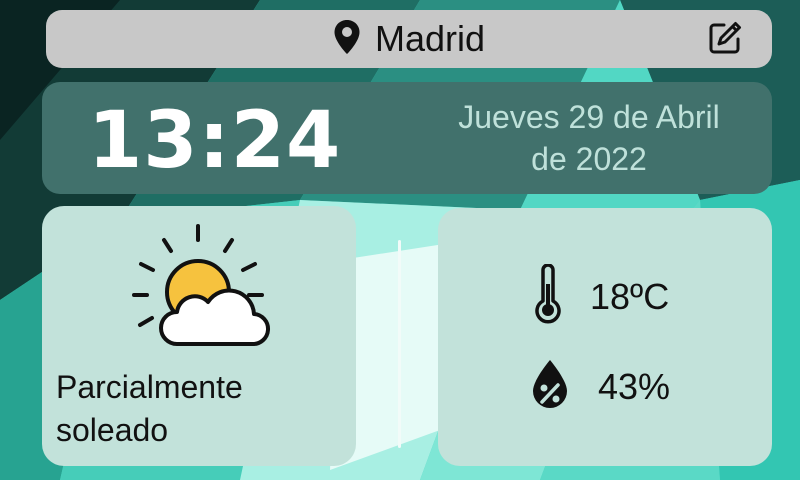  I want to click on city-name: Madrid, so click(430, 38).